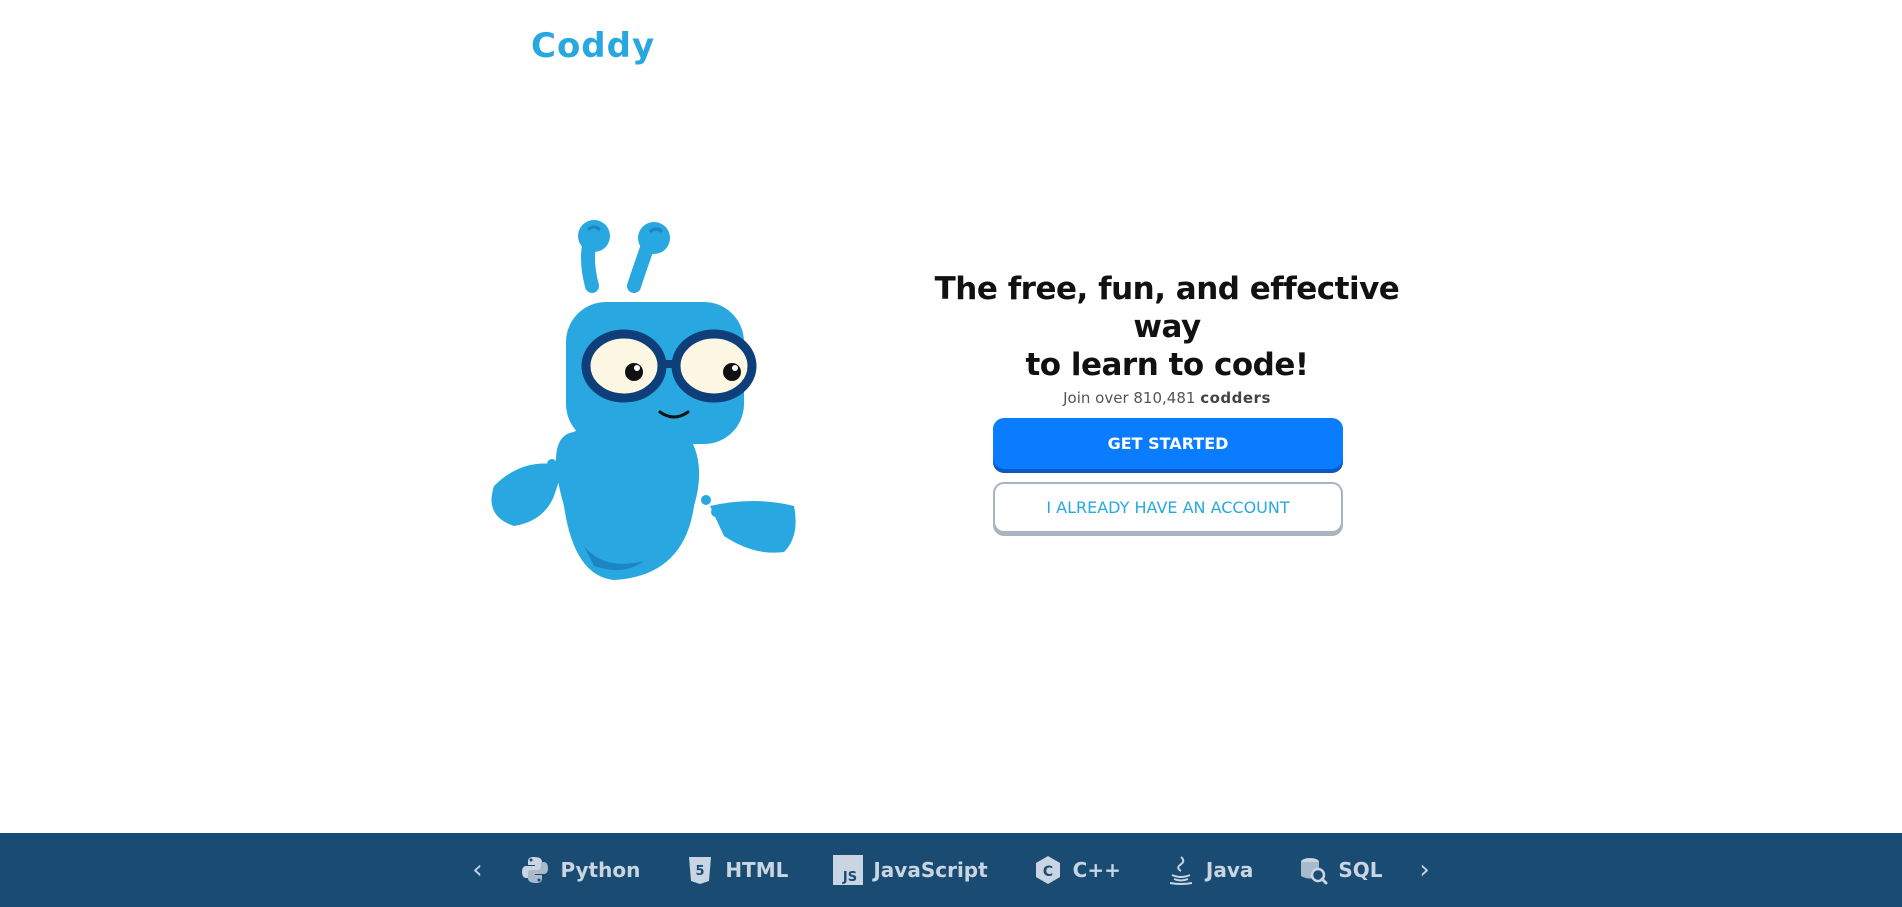 This screenshot has width=1902, height=907. Describe the element at coordinates (477, 870) in the screenshot. I see `carousel-prev-icon: ‹` at that location.